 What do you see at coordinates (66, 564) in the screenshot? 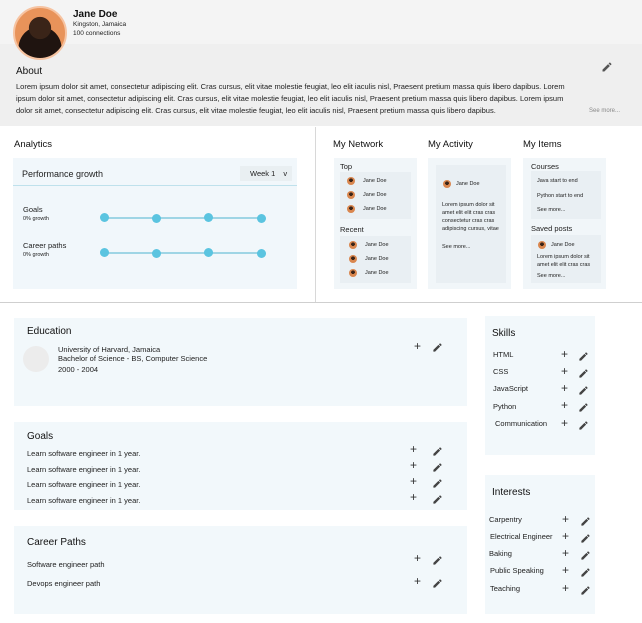
I see `career-path-item: Software engineer path` at bounding box center [66, 564].